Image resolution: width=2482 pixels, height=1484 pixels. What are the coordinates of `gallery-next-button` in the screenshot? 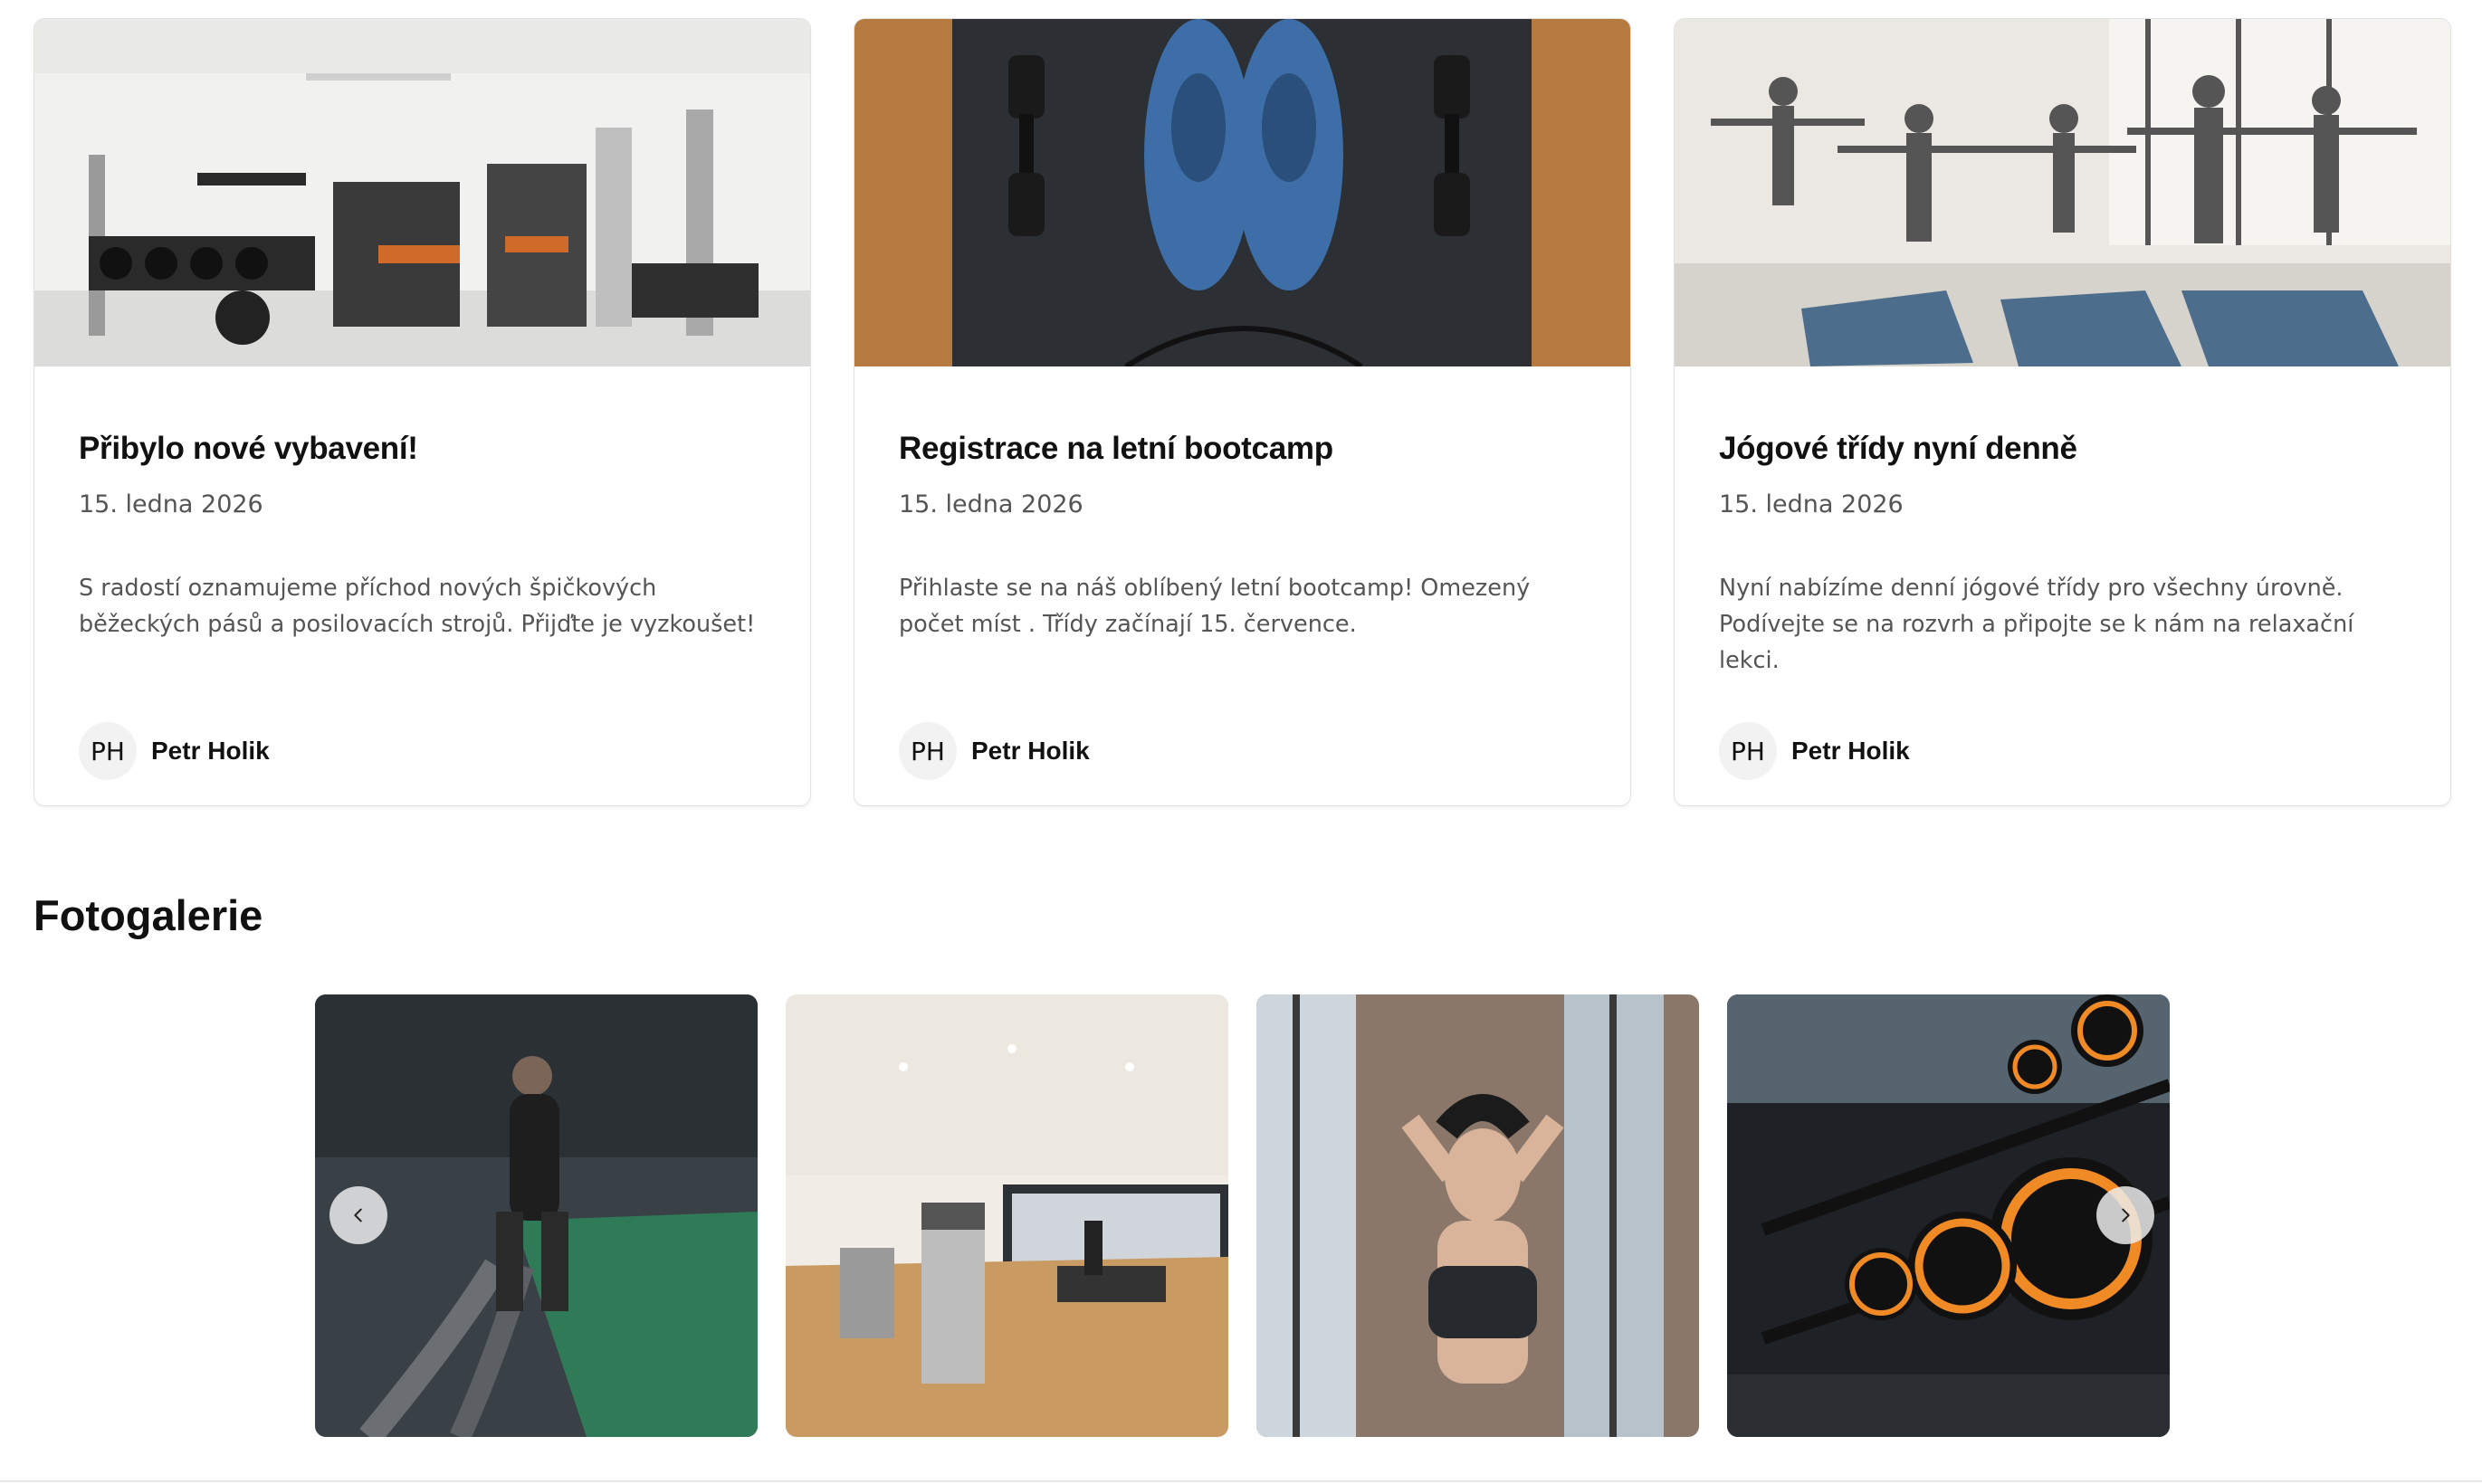 It's located at (2125, 1215).